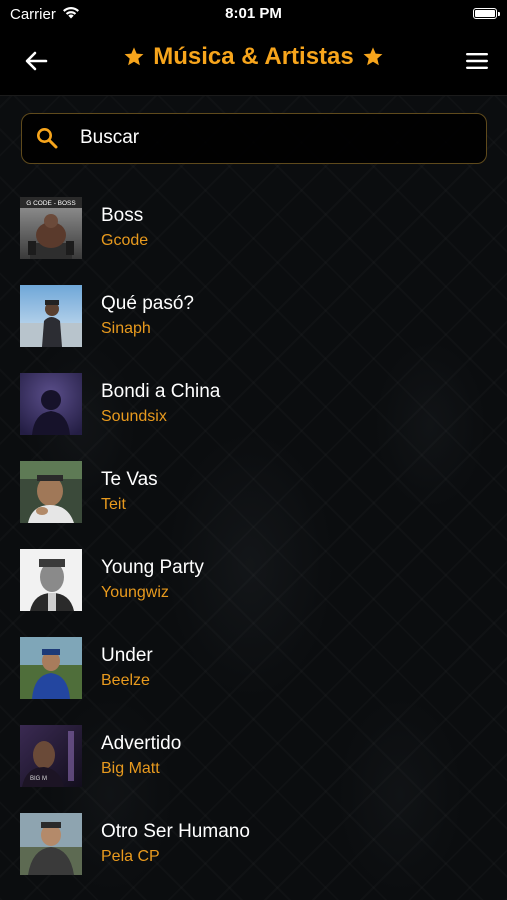  I want to click on song-list-item: Young Party Youngwiz, so click(253, 593).